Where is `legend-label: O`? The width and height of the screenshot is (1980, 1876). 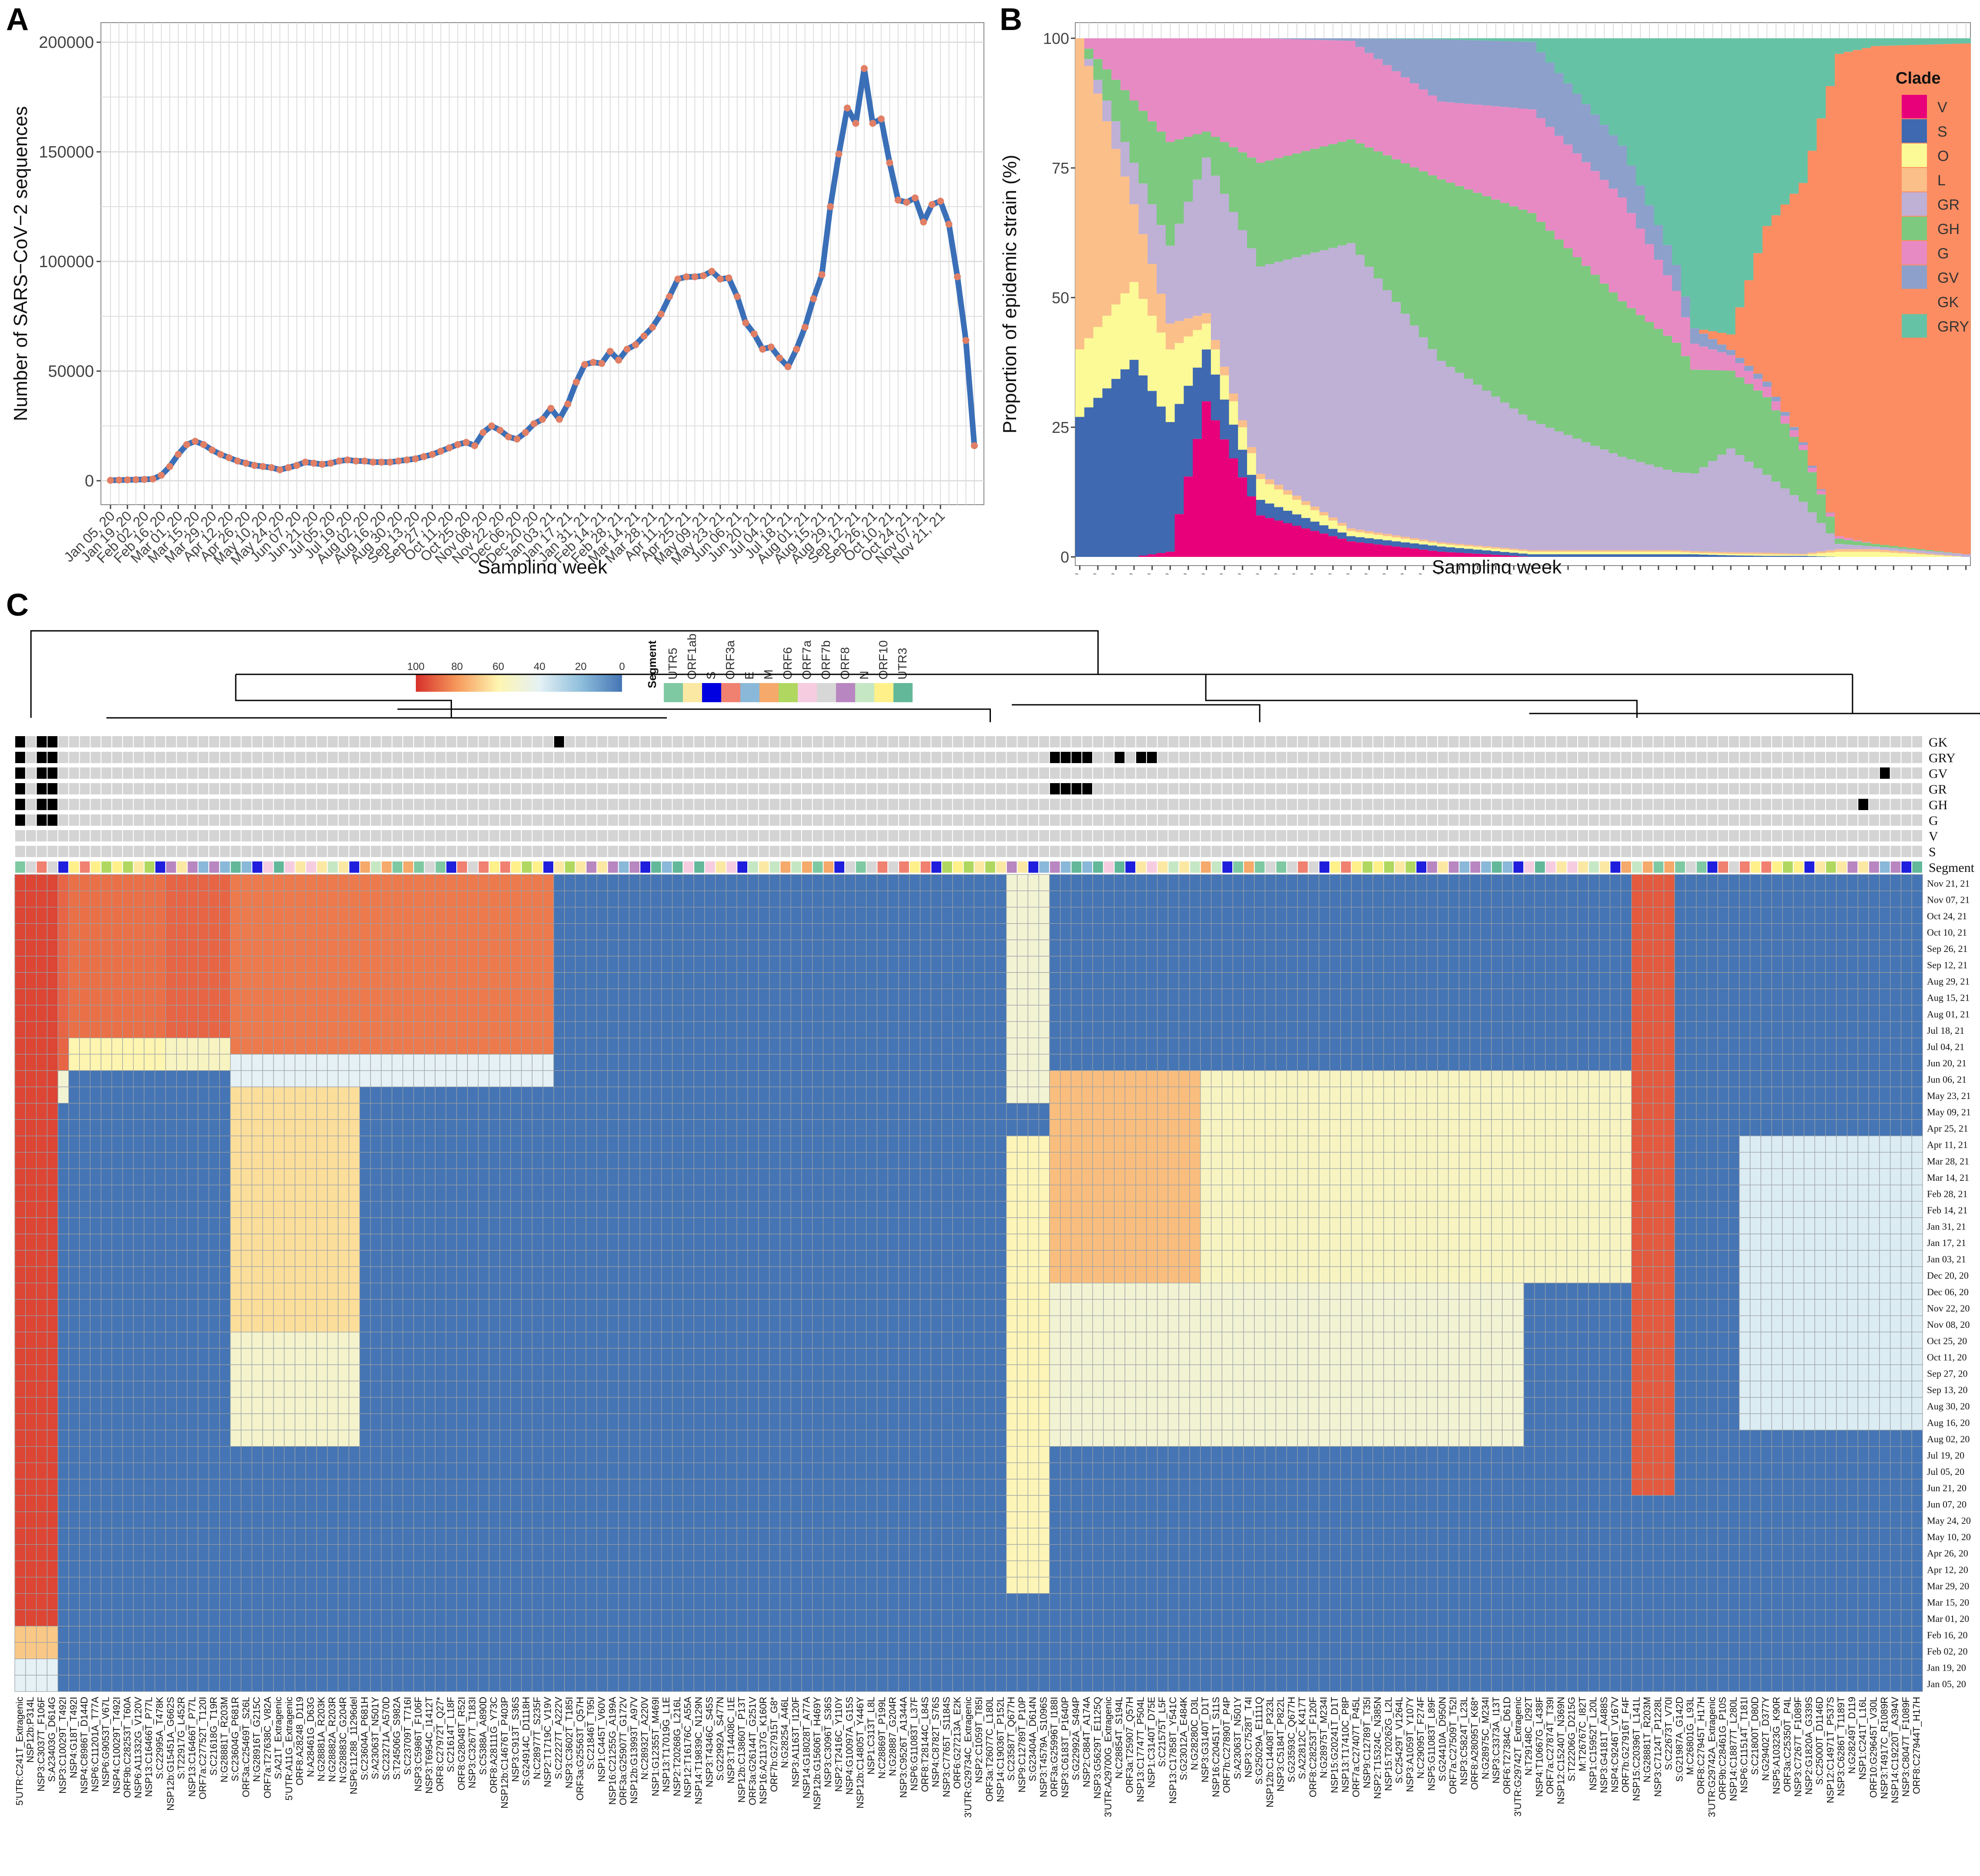
legend-label: O is located at coordinates (1943, 156).